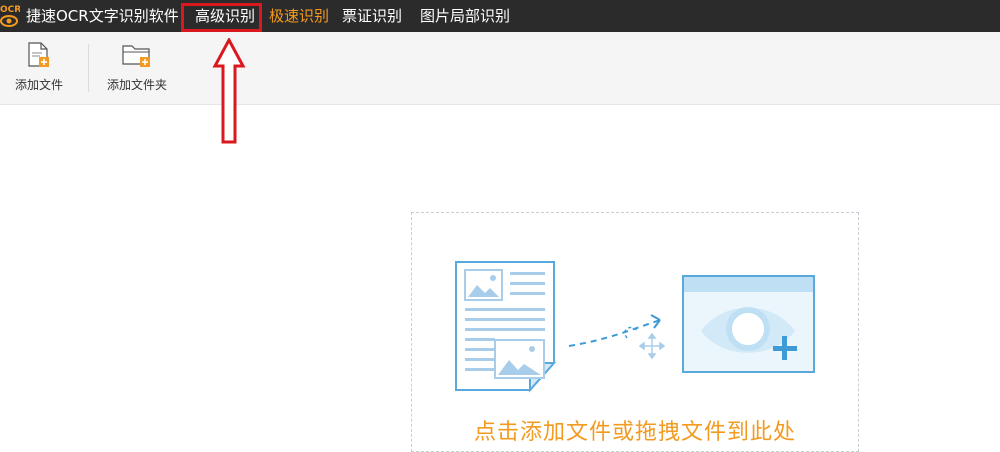  What do you see at coordinates (38, 85) in the screenshot?
I see `add-file-label: 添加文件` at bounding box center [38, 85].